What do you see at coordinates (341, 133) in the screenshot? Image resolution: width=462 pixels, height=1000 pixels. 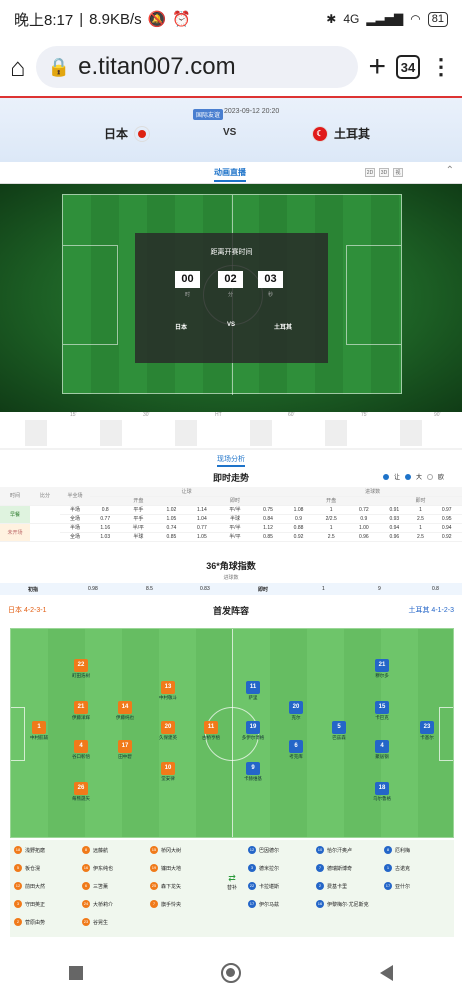 I see `away-team: ☾ 土耳其` at bounding box center [341, 133].